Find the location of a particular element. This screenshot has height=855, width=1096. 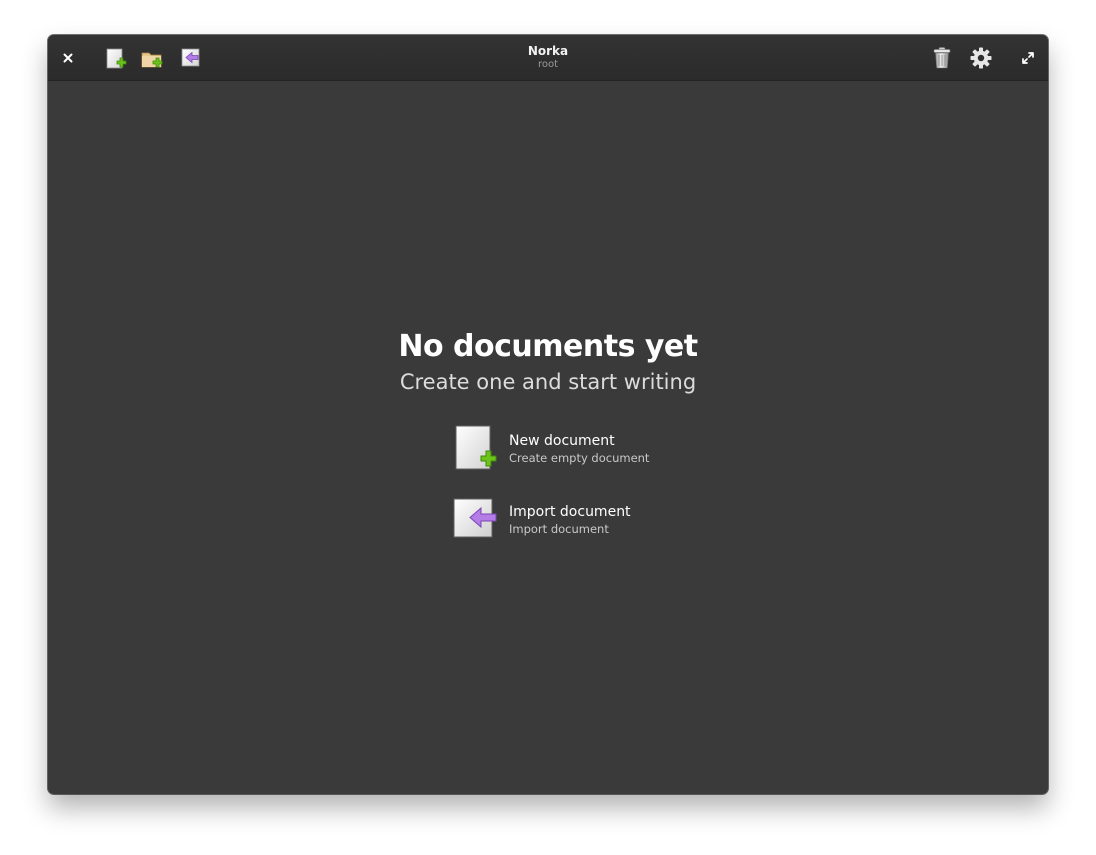

trash-button is located at coordinates (942, 58).